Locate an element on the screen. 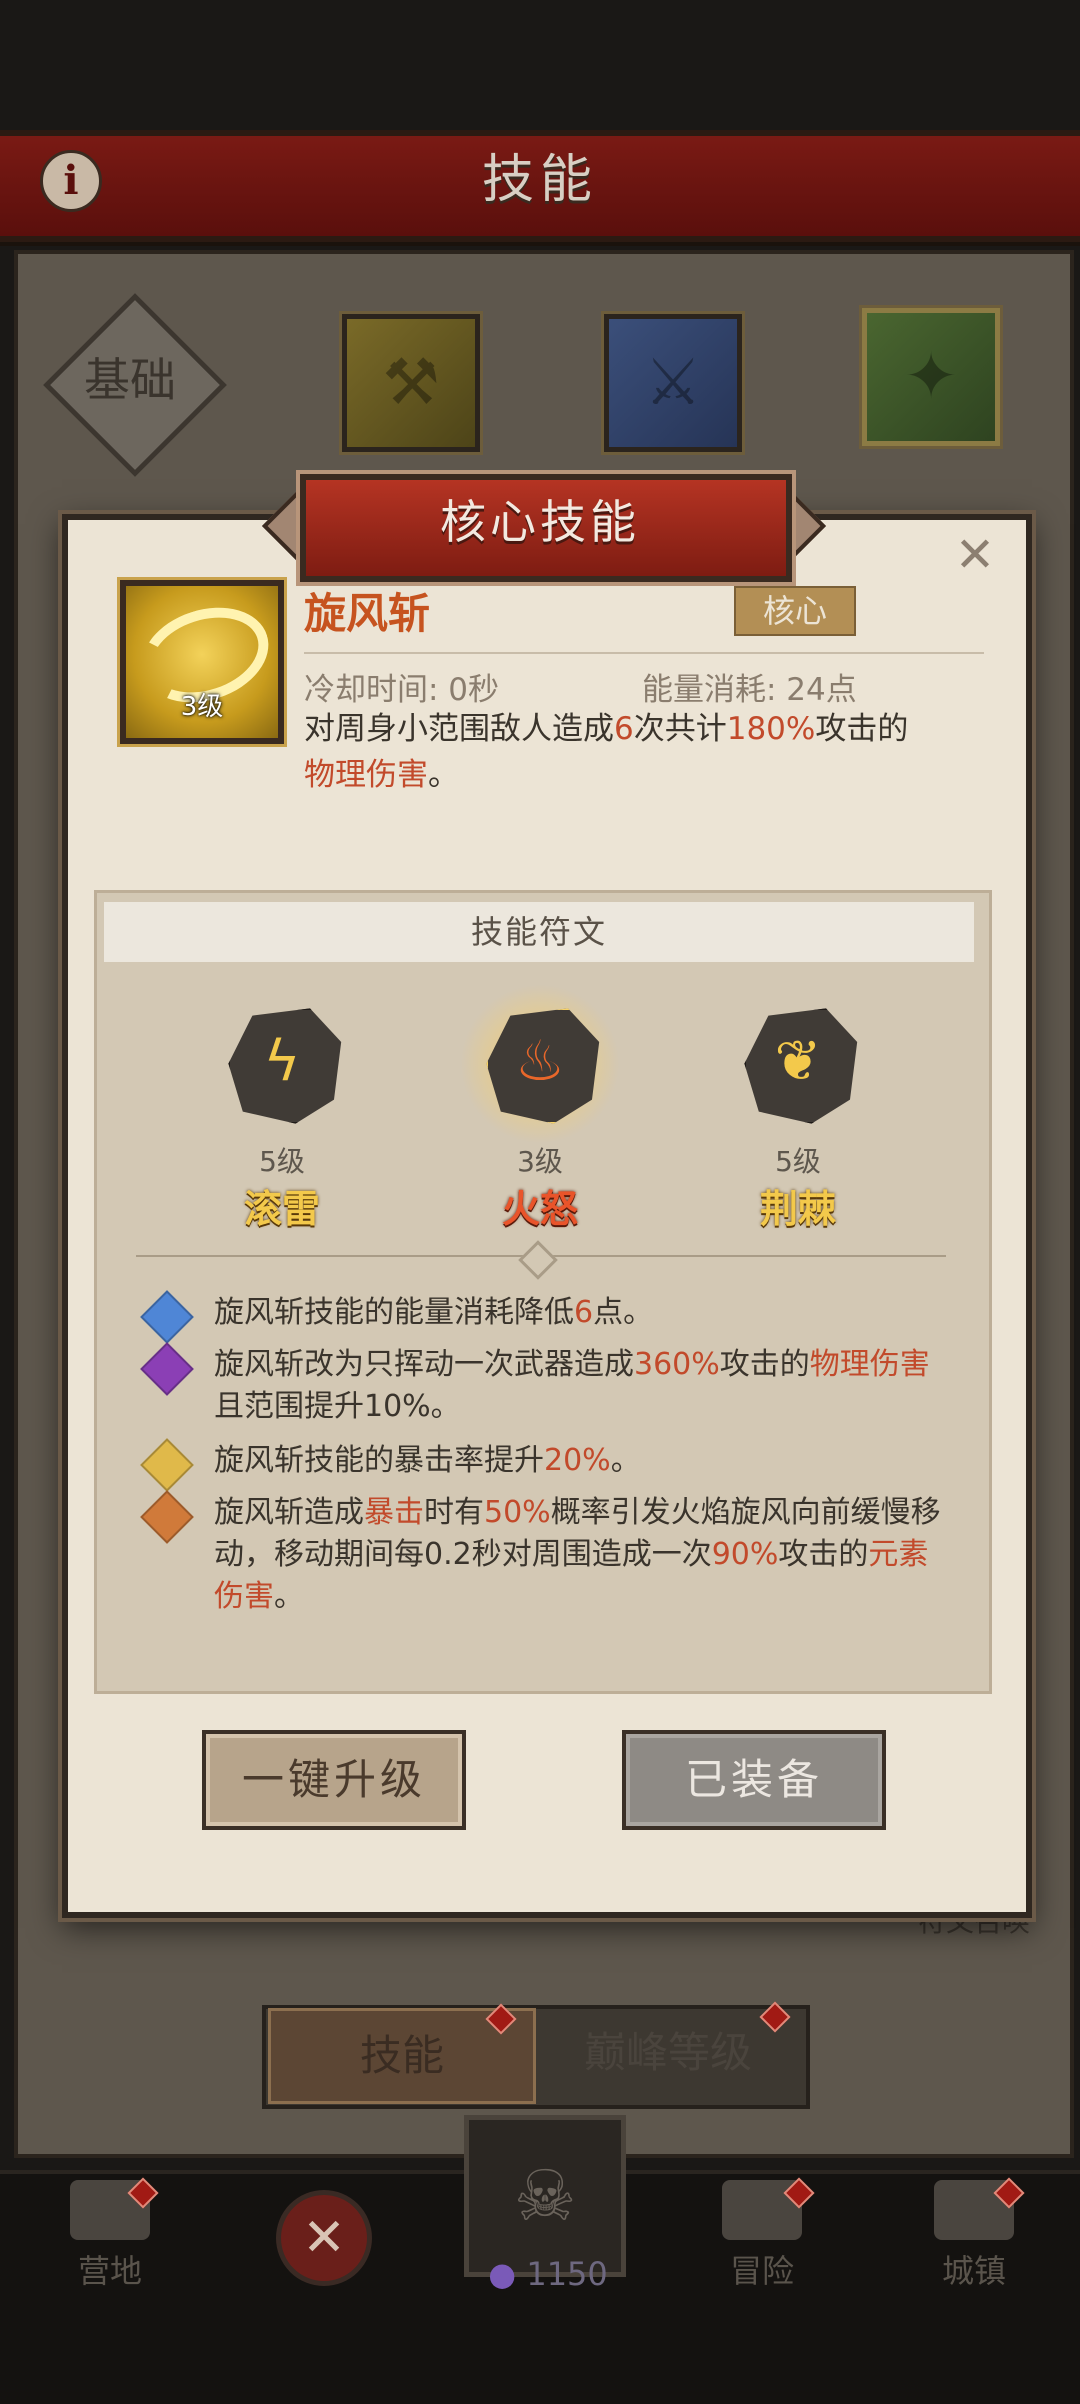 This screenshot has height=2404, width=1080. desc-text: 对周身小范围敌人造成 is located at coordinates (459, 729).